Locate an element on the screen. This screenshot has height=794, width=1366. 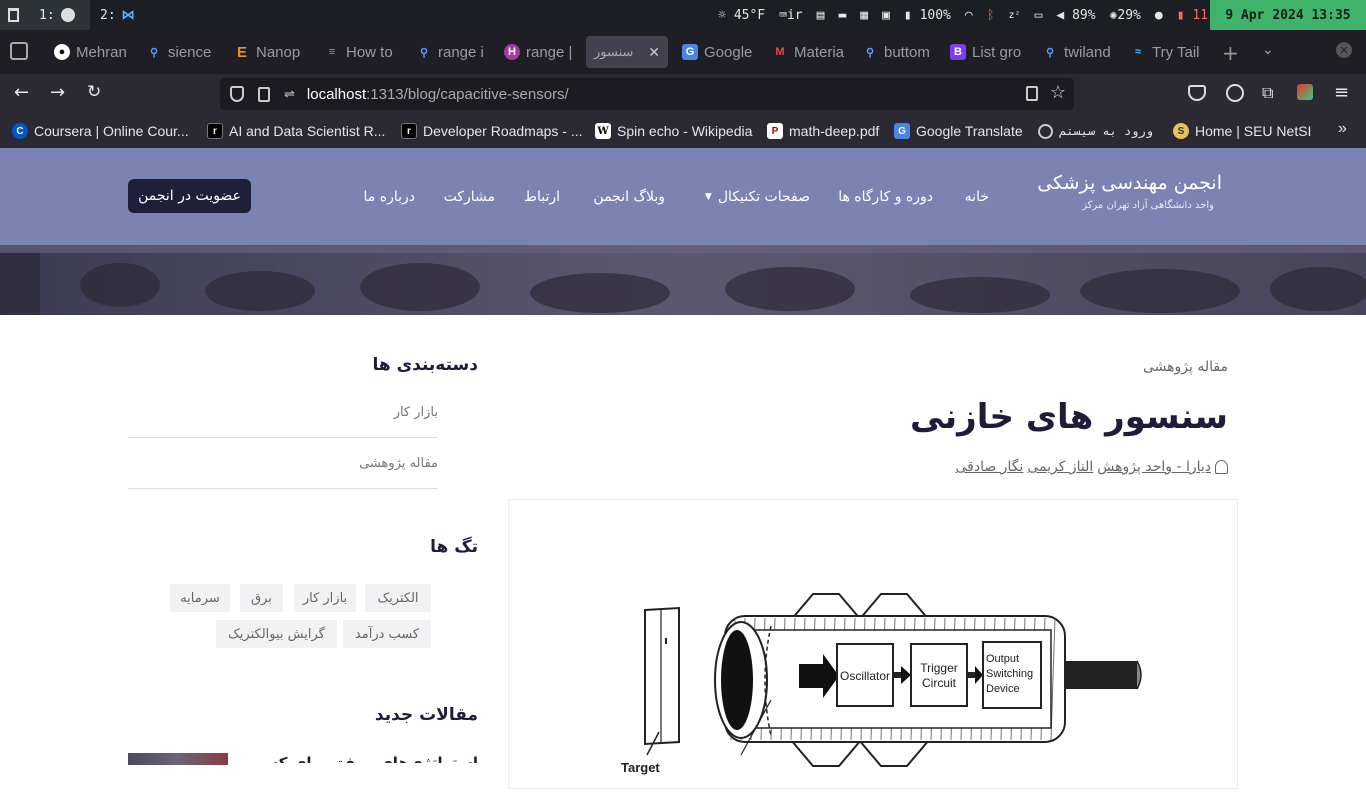
tab-10: B List gro is located at coordinates (987, 52).